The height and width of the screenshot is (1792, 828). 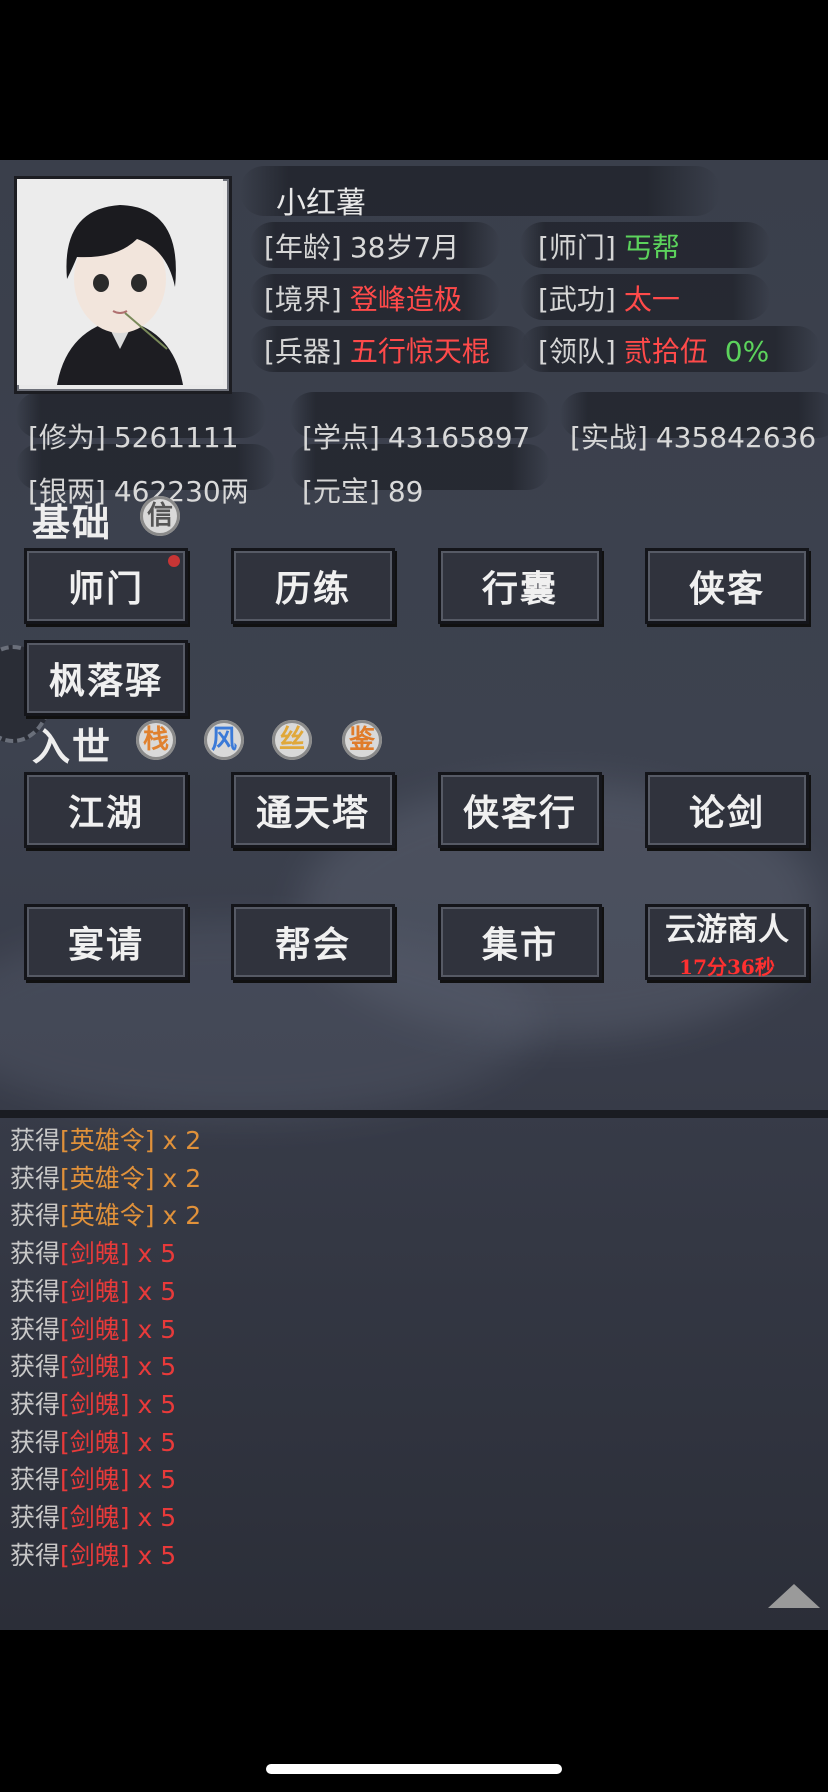 What do you see at coordinates (105, 589) in the screenshot?
I see `button-label: 师门` at bounding box center [105, 589].